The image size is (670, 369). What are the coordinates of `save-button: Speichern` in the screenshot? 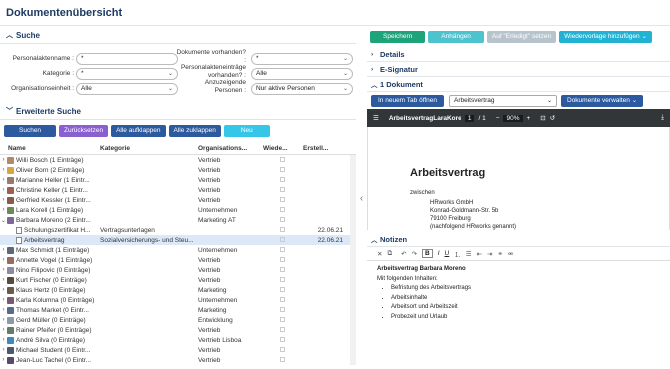 It's located at (398, 37).